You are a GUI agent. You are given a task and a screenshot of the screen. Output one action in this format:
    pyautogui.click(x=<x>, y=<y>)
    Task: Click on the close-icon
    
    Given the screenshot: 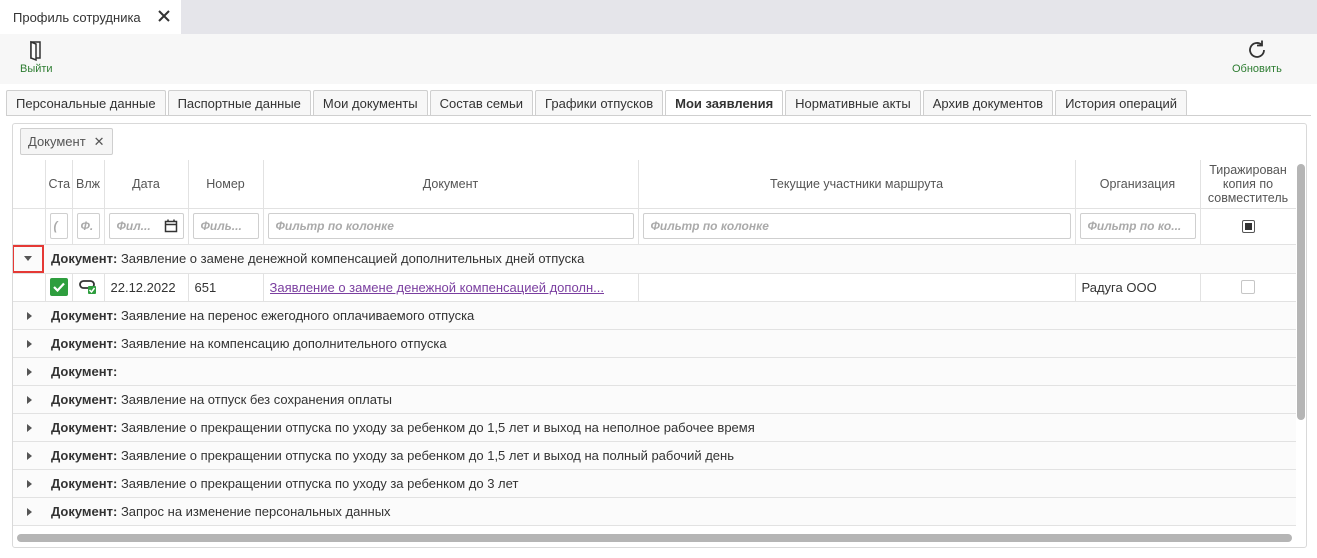 What is the action you would take?
    pyautogui.click(x=164, y=16)
    